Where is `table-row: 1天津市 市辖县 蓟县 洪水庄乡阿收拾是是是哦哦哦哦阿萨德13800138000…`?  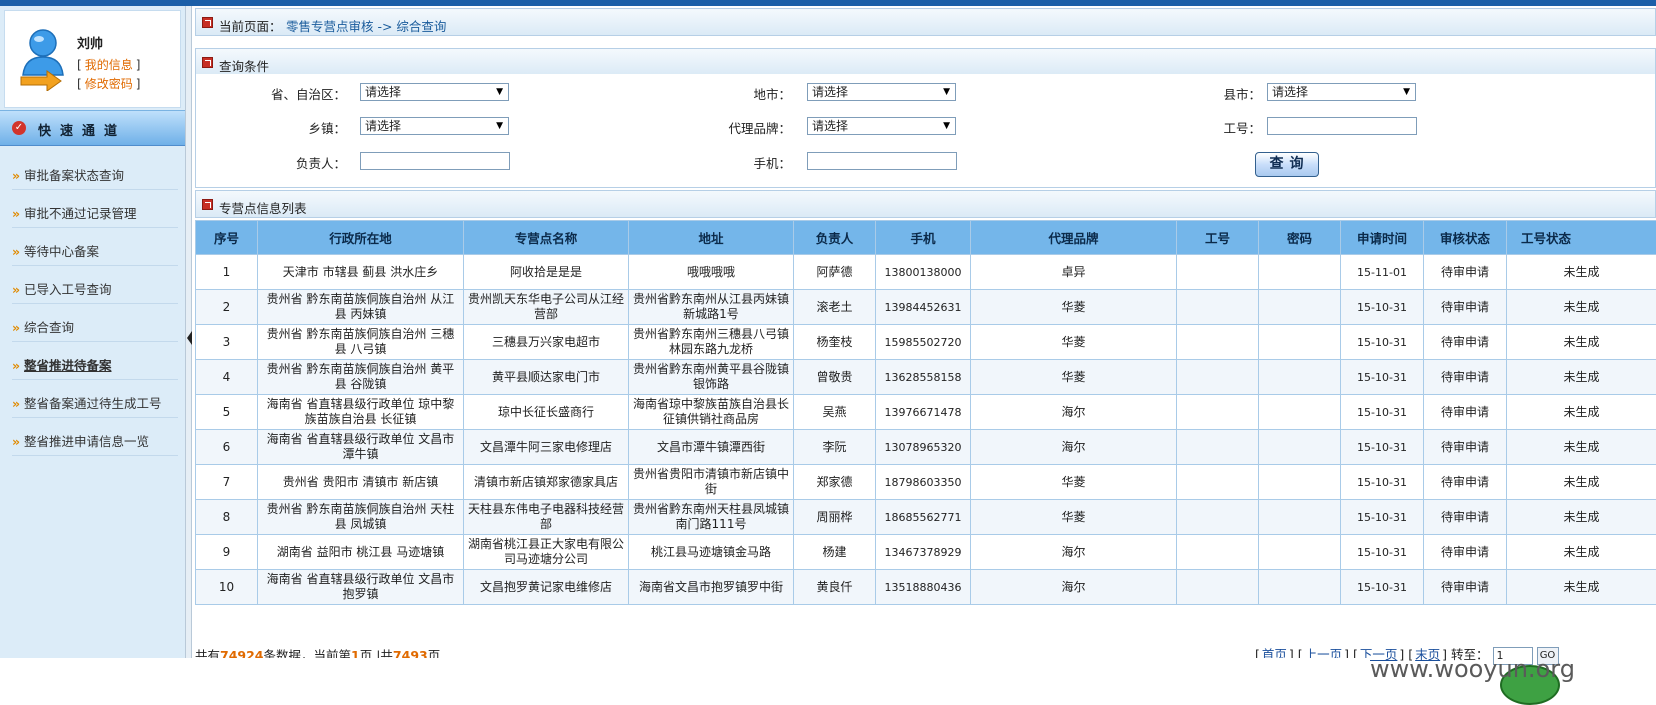 table-row: 1天津市 市辖县 蓟县 洪水庄乡阿收拾是是是哦哦哦哦阿萨德13800138000… is located at coordinates (926, 272).